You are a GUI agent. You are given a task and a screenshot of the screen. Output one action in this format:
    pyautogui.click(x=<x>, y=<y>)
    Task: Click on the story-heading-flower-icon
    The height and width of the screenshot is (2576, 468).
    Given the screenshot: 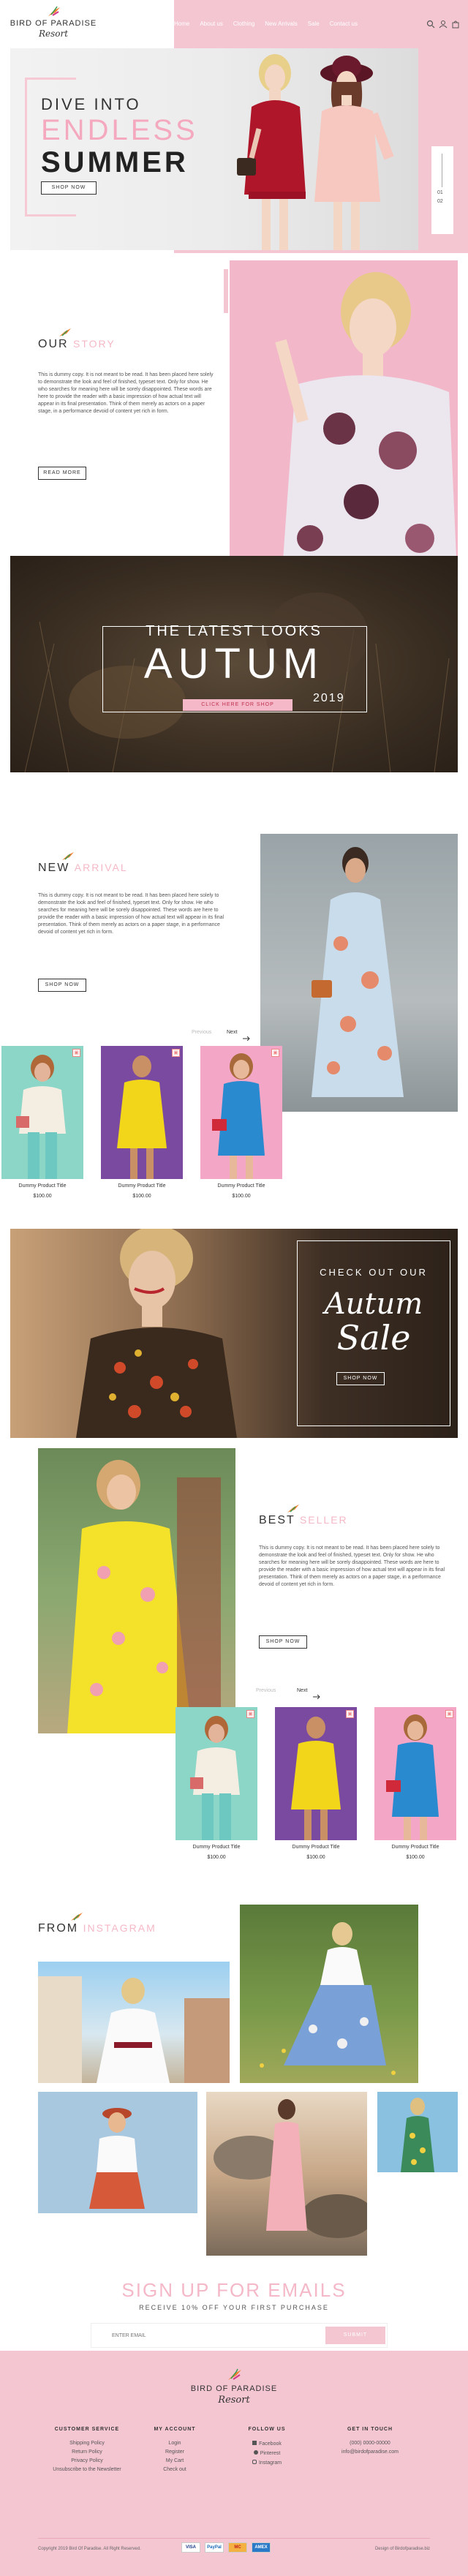 What is the action you would take?
    pyautogui.click(x=65, y=333)
    